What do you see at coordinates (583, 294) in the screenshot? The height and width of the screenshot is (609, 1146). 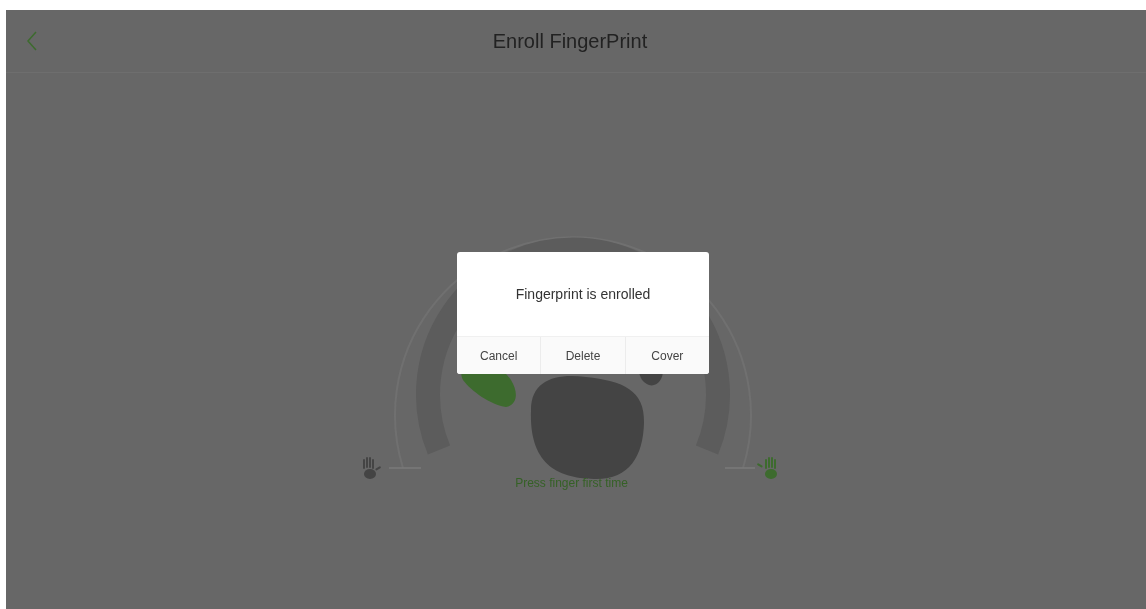 I see `dialog-message: Fingerprint is enrolled` at bounding box center [583, 294].